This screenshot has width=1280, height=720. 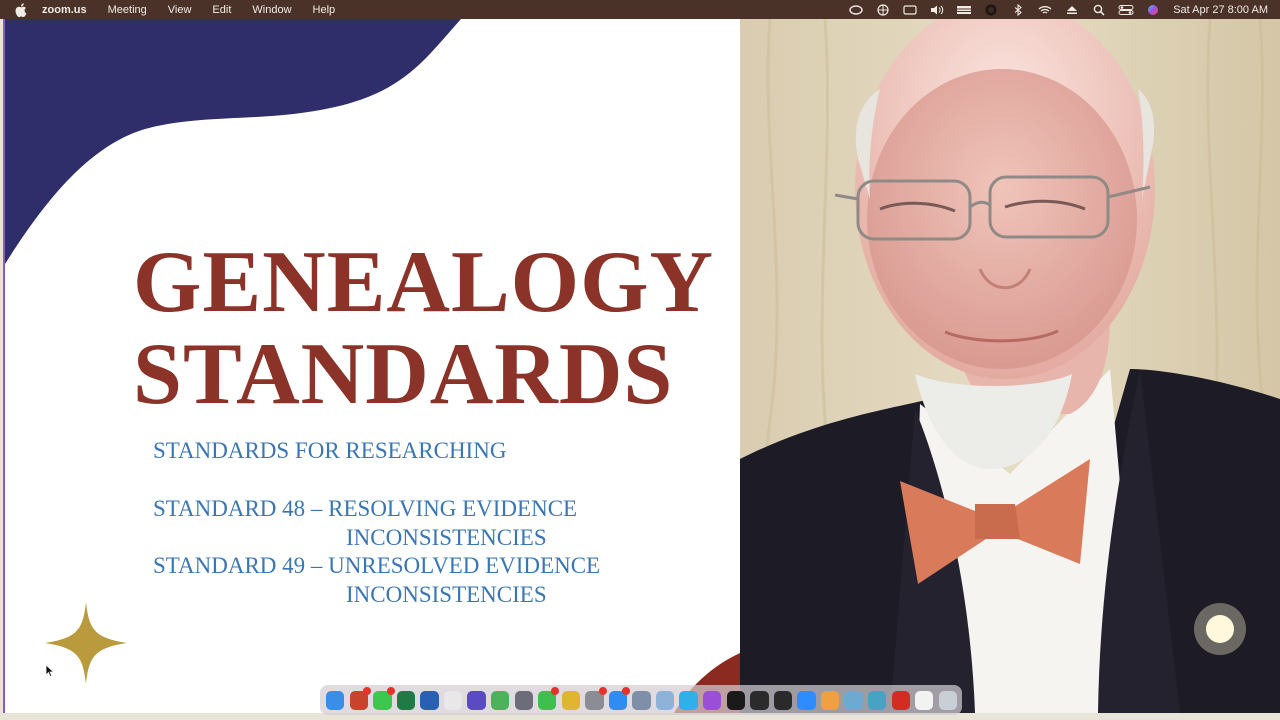 I want to click on settings-icon, so click(x=596, y=698).